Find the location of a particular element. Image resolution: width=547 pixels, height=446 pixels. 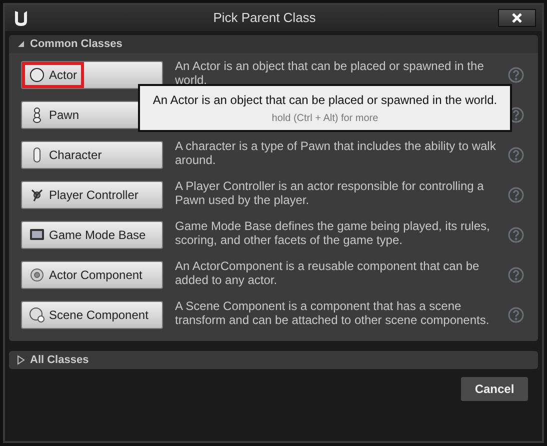

section-title: All Classes is located at coordinates (59, 360).